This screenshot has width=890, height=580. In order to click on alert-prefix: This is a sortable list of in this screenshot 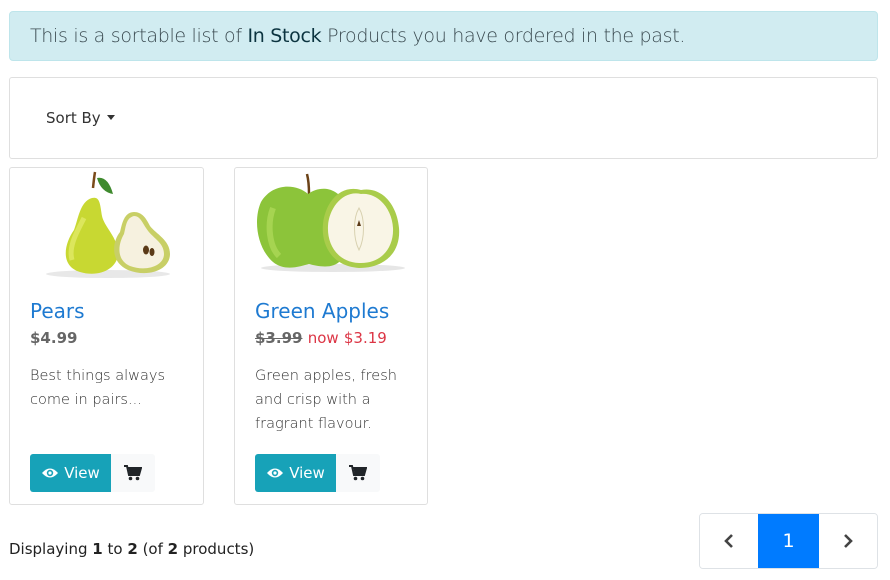, I will do `click(139, 36)`.